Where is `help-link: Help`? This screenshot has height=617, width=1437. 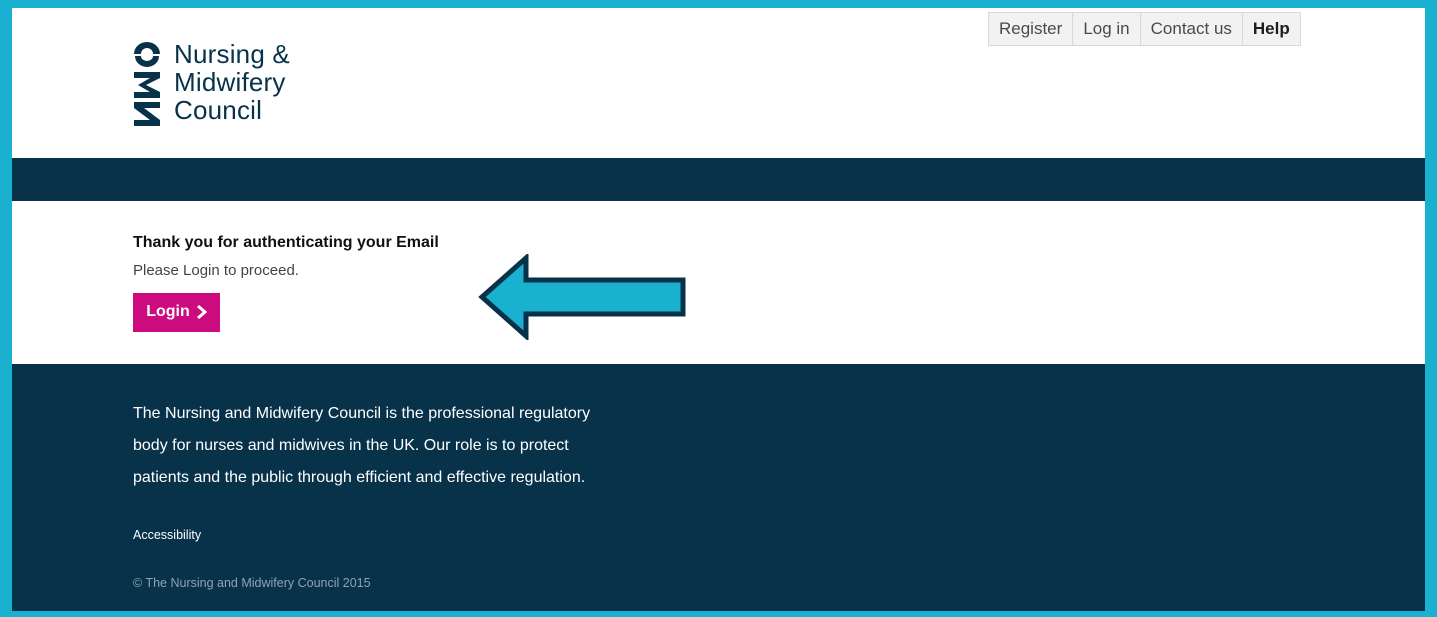
help-link: Help is located at coordinates (1271, 29).